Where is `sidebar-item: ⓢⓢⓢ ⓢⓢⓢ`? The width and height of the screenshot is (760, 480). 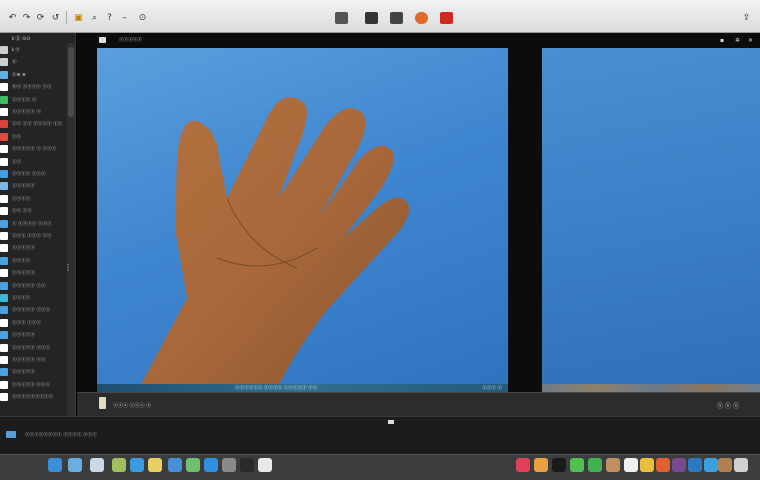 sidebar-item: ⓢⓢⓢ ⓢⓢⓢ is located at coordinates (33, 323).